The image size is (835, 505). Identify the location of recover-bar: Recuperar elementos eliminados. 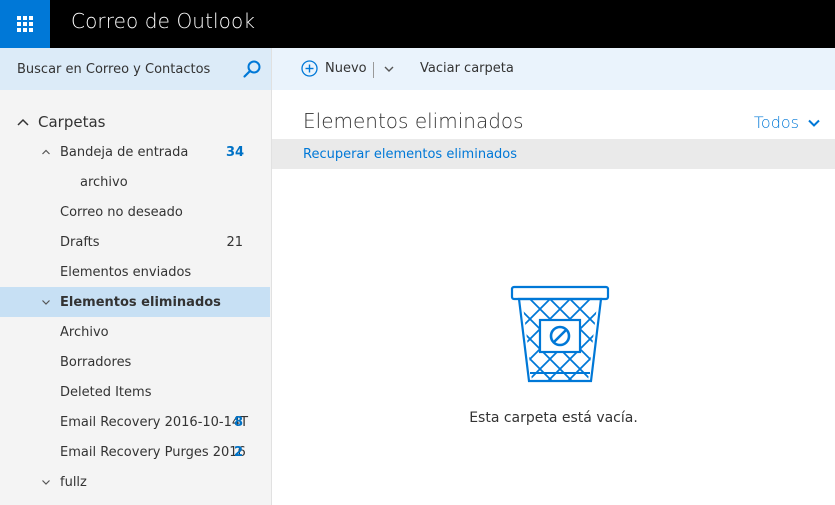
(553, 154).